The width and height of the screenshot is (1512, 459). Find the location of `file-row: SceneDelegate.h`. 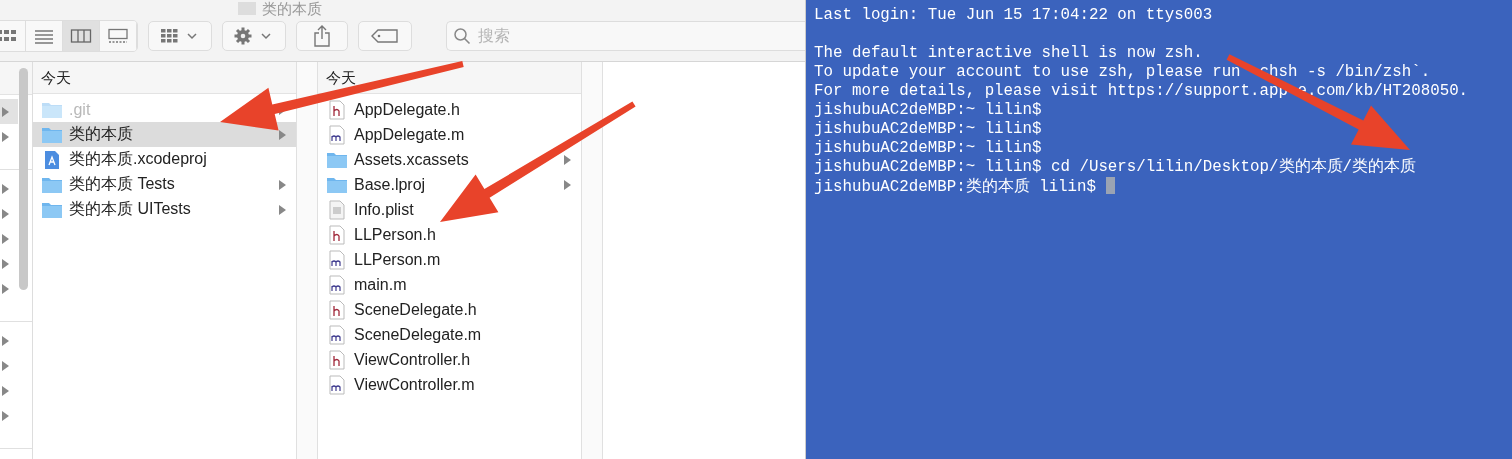

file-row: SceneDelegate.h is located at coordinates (449, 309).